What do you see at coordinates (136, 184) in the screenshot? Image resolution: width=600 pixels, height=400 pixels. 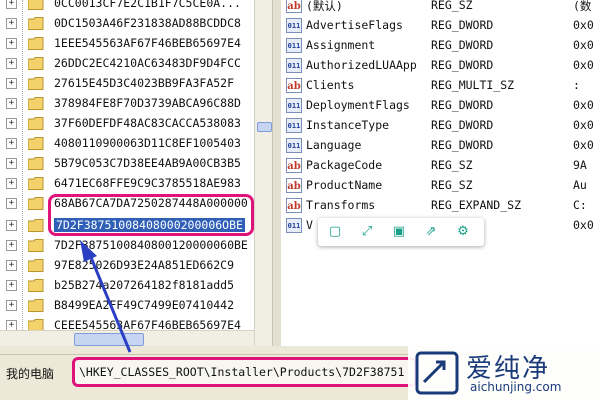 I see `tree-item: +6471EC68FFE9C9C3785518AE983` at bounding box center [136, 184].